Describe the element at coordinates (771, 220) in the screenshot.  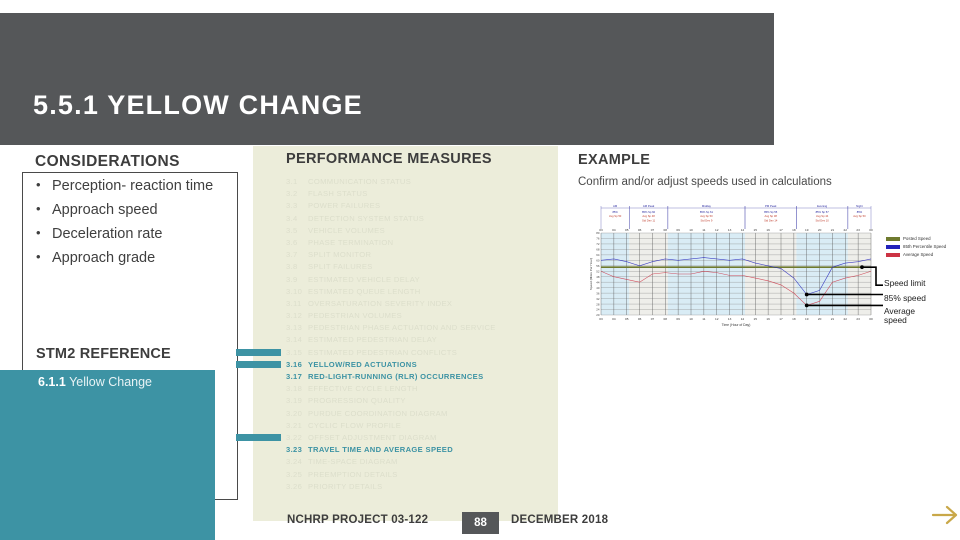
I see `svg-text: Std Dev 14` at that location.